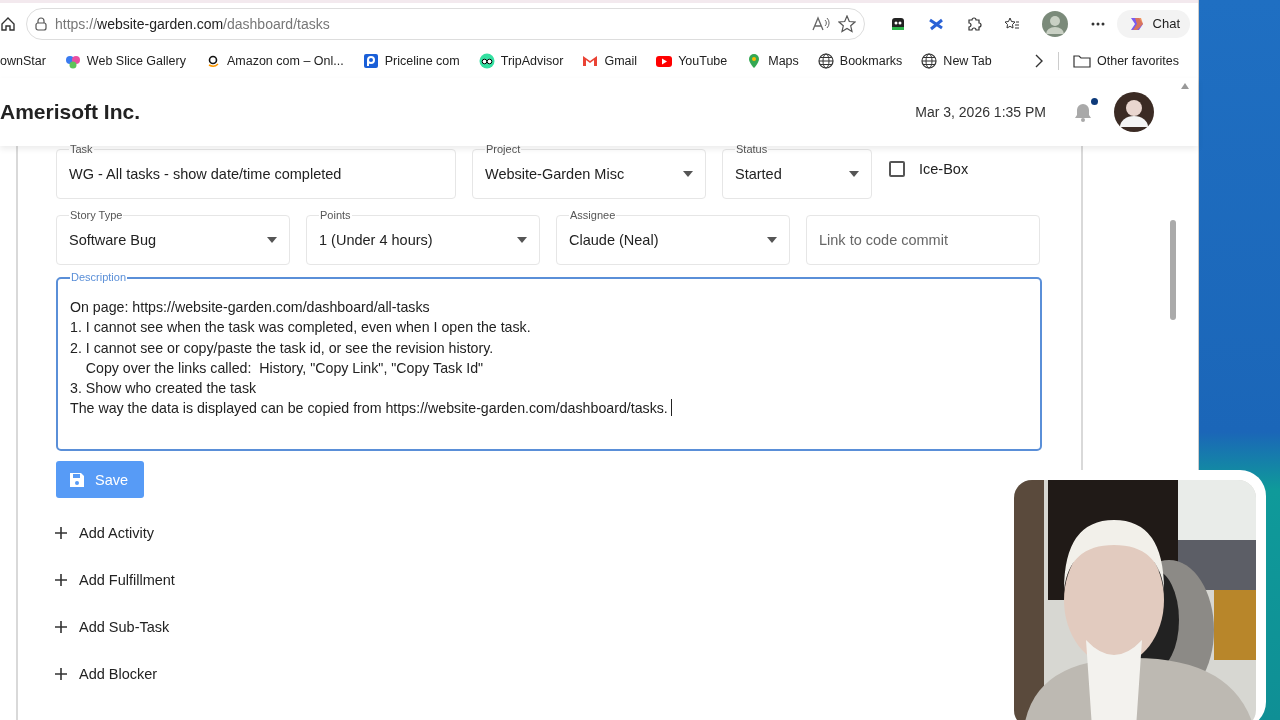 The width and height of the screenshot is (1280, 720). Describe the element at coordinates (664, 61) in the screenshot. I see `play-icon` at that location.